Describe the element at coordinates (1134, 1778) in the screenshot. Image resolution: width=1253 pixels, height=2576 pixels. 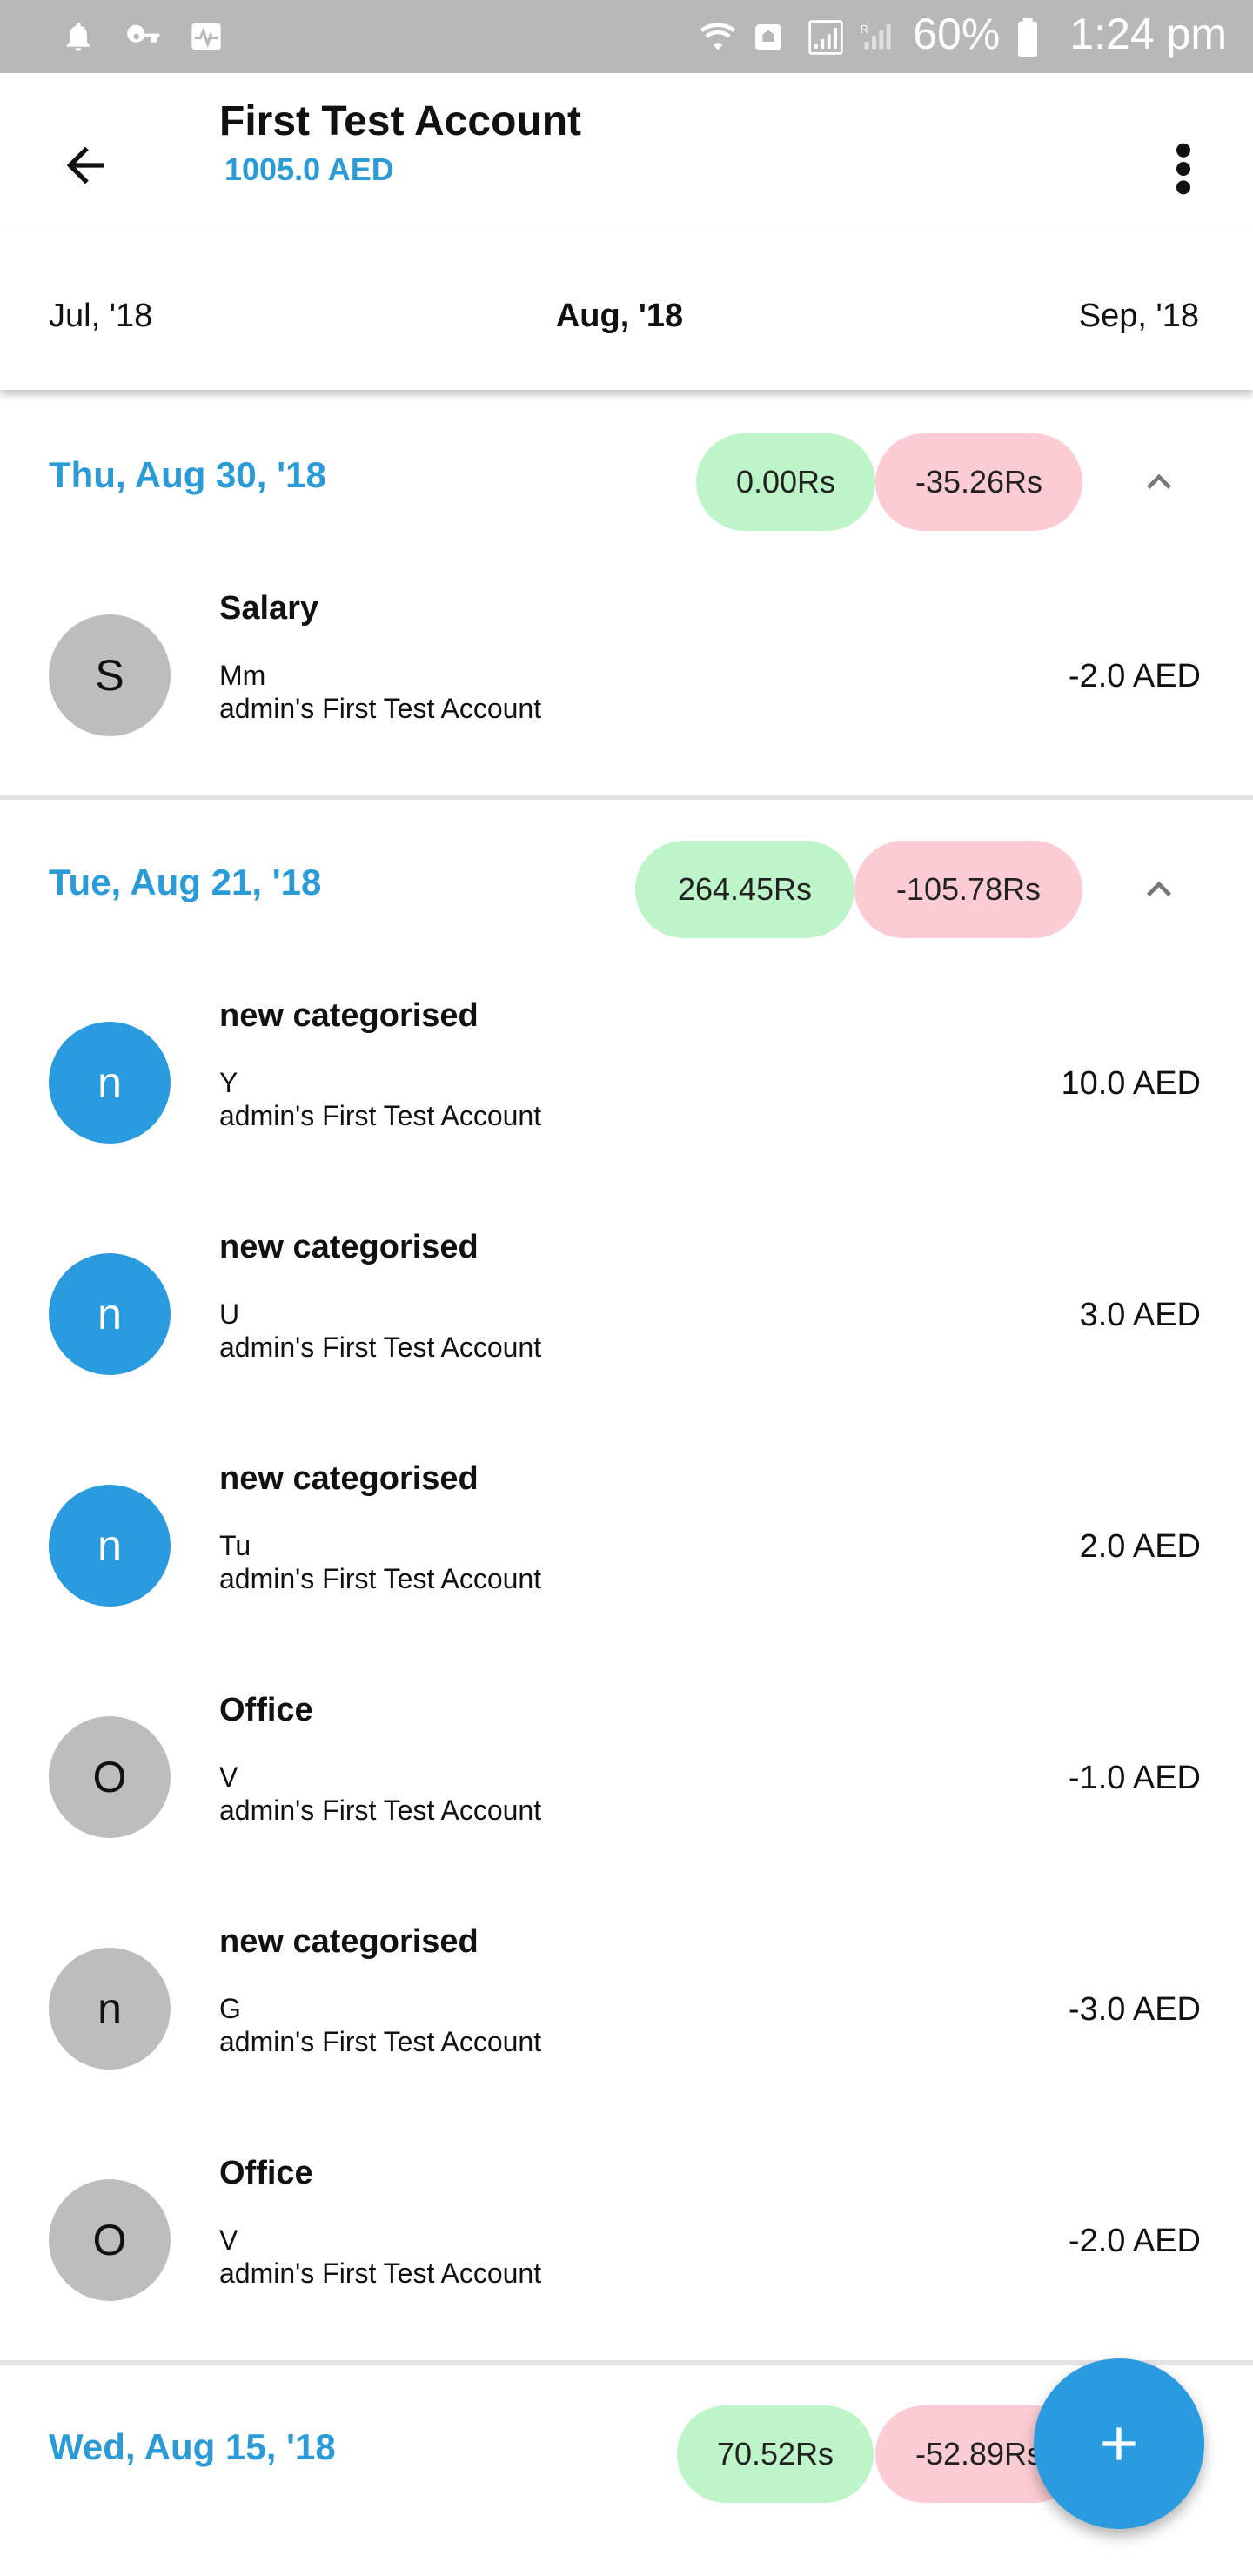
I see `transaction-amount: -1.0 AED` at that location.